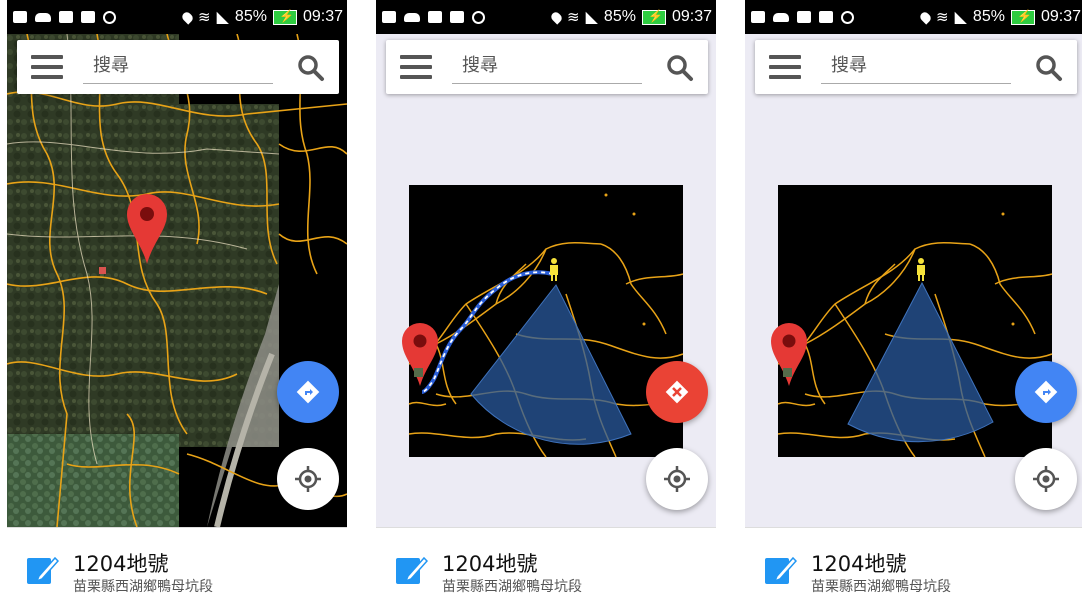  I want to click on cancel-directions-icon, so click(677, 392).